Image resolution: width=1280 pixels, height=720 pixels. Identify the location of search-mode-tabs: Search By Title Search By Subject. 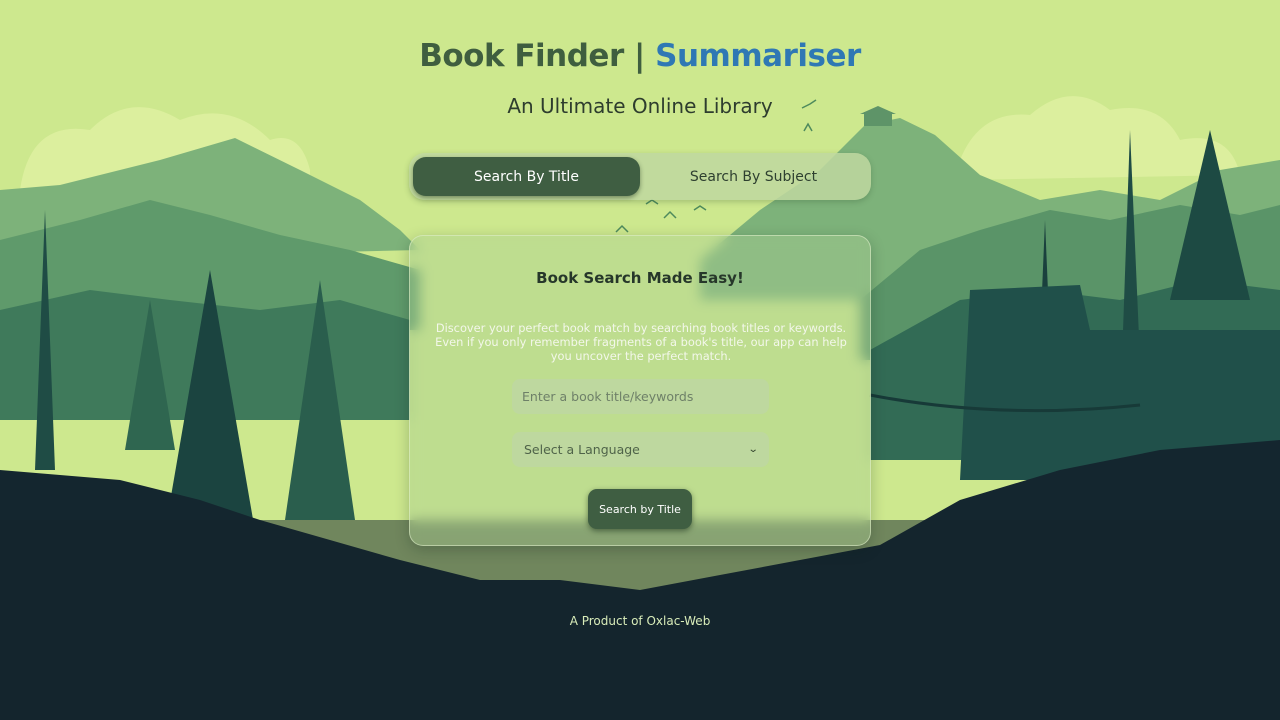
(640, 176).